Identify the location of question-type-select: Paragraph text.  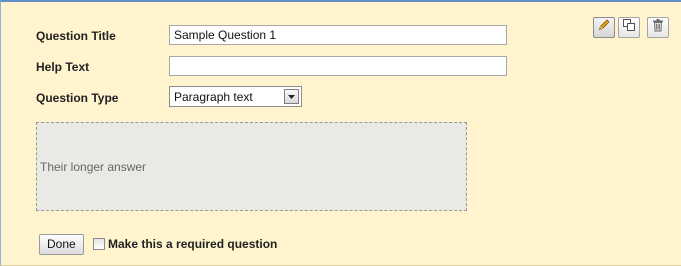
(235, 96).